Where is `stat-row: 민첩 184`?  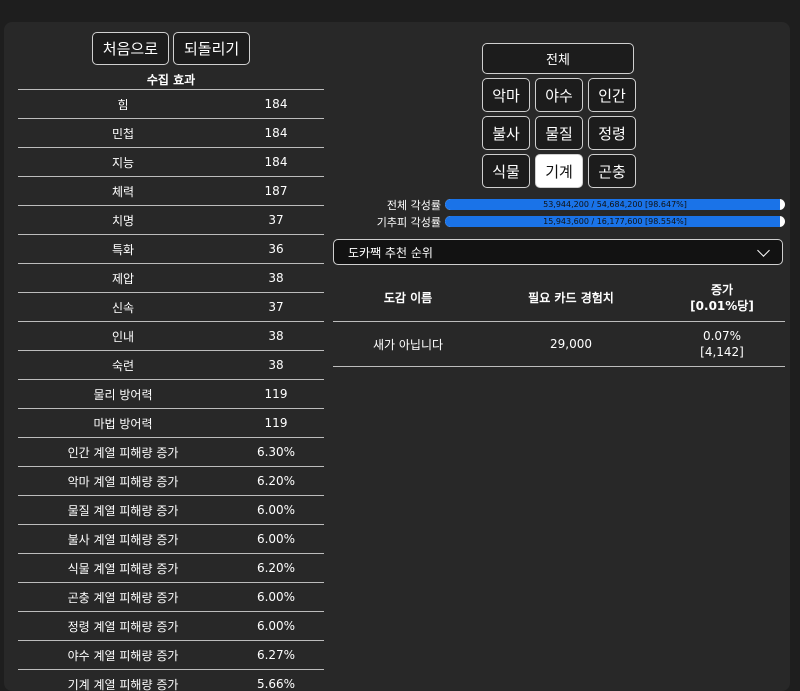 stat-row: 민첩 184 is located at coordinates (171, 133).